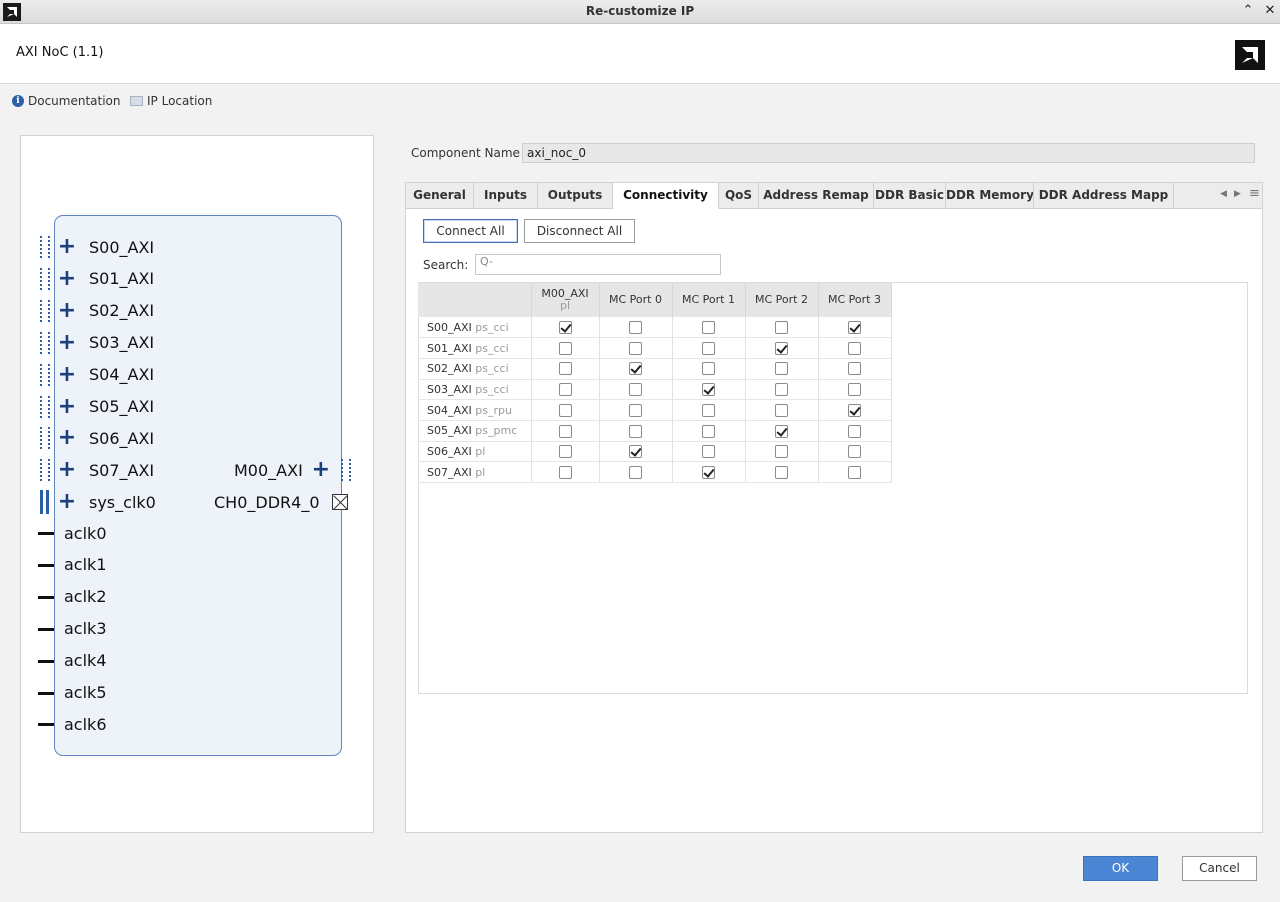 This screenshot has width=1280, height=902. I want to click on ip-location-link: IP Location, so click(171, 101).